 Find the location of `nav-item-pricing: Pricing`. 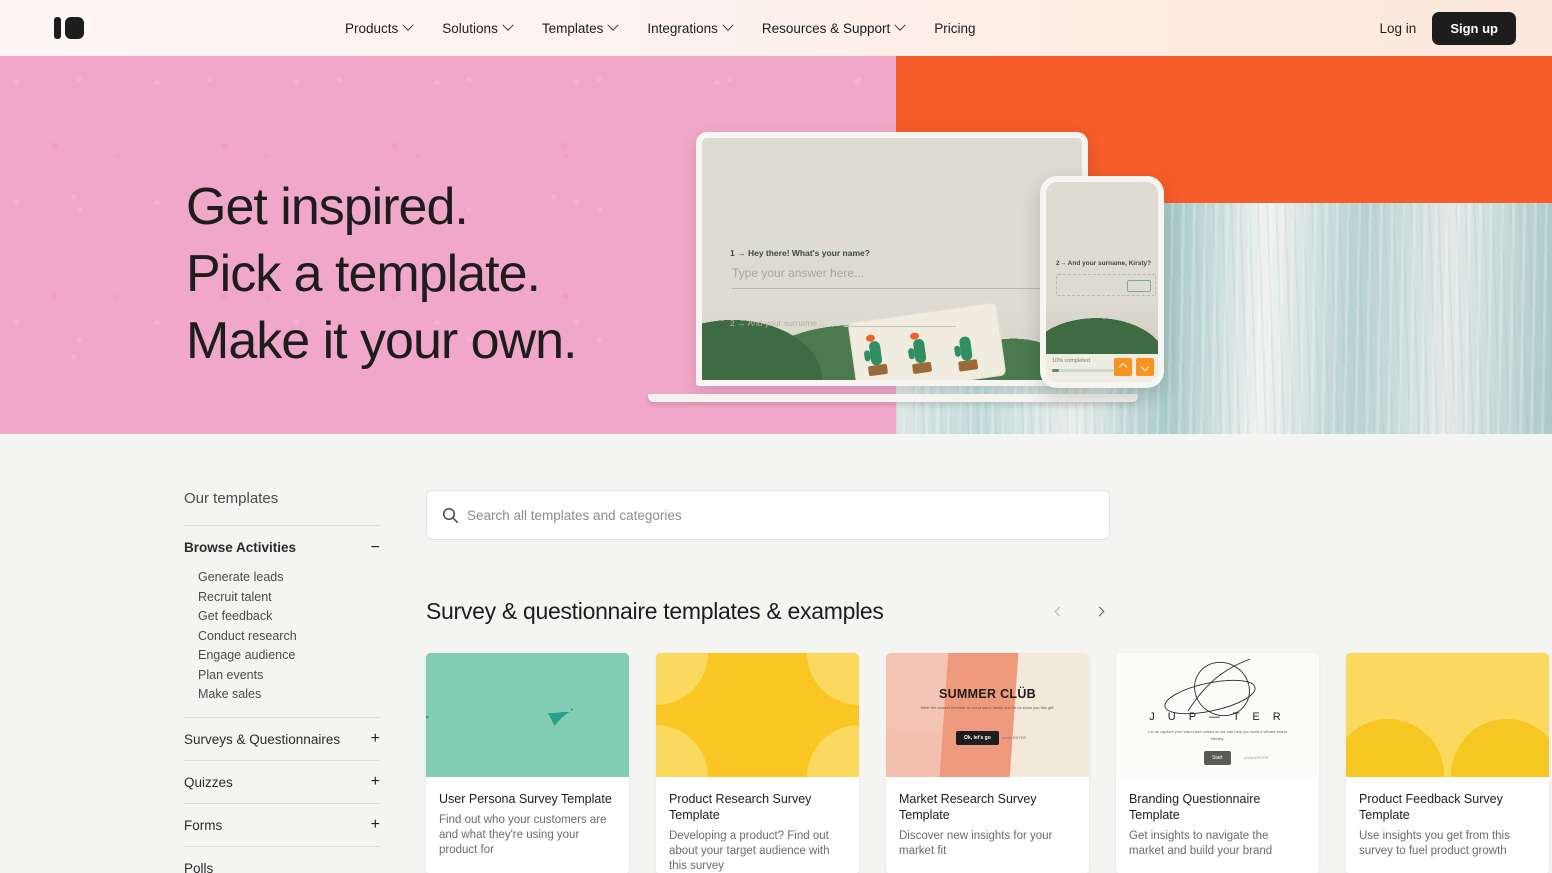

nav-item-pricing: Pricing is located at coordinates (962, 28).